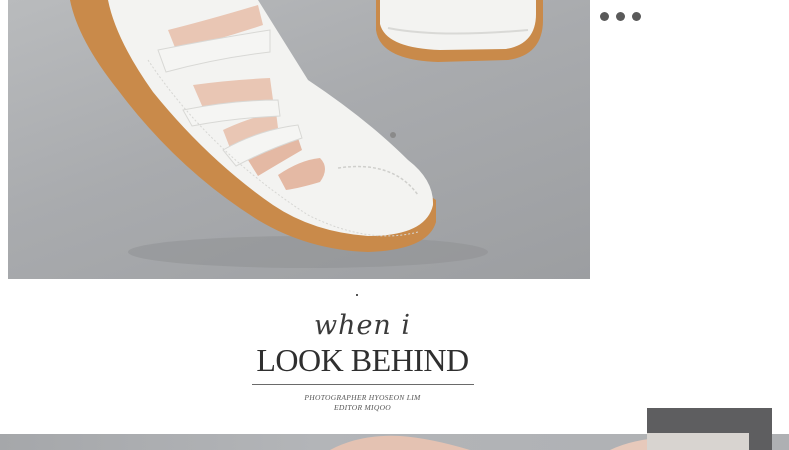  I want to click on side-panel, so click(709, 429).